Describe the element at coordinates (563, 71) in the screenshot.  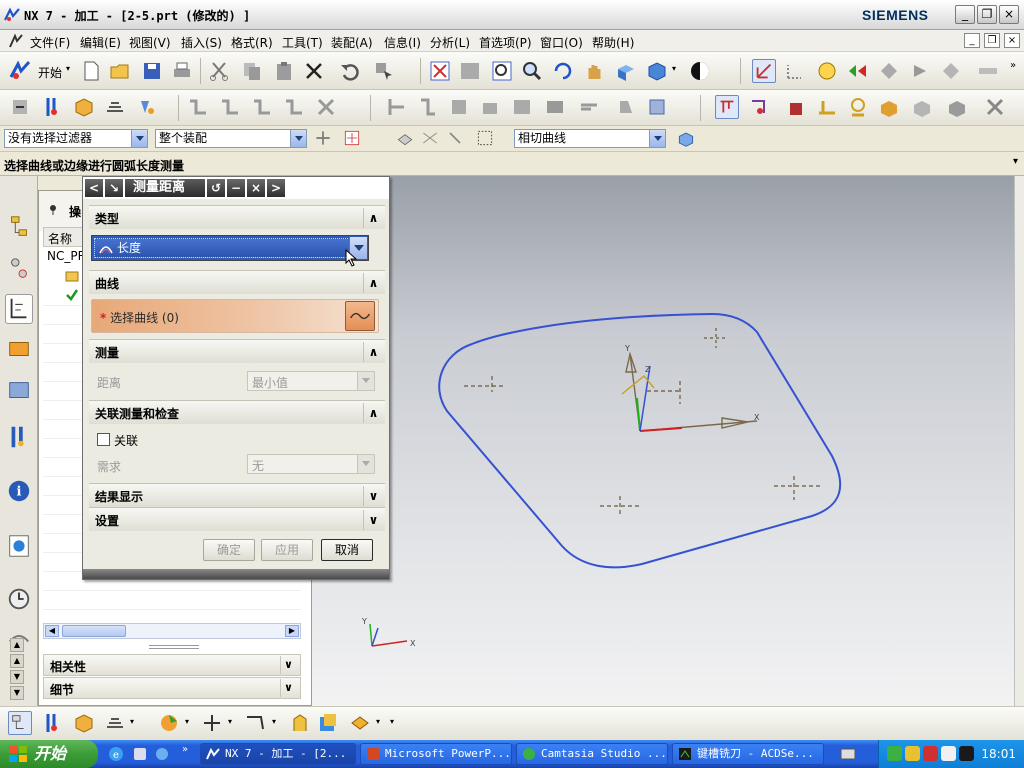
I see `rotate-icon` at that location.